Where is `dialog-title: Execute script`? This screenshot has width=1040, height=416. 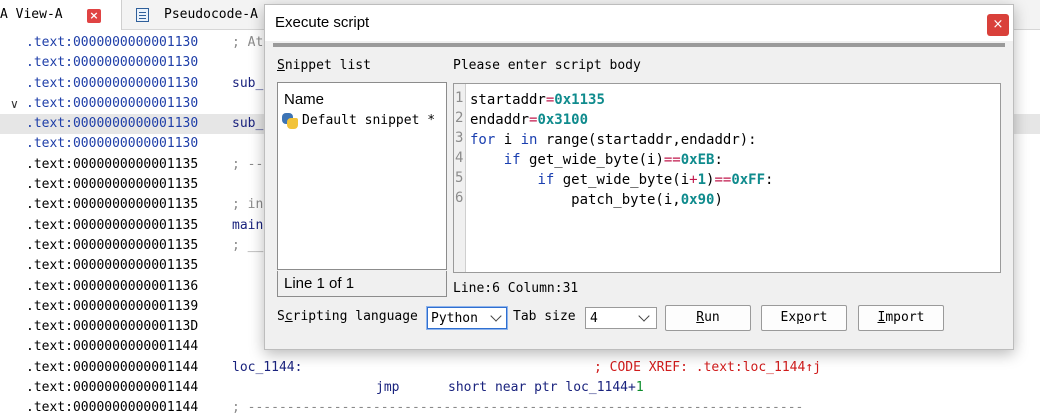
dialog-title: Execute script is located at coordinates (322, 22).